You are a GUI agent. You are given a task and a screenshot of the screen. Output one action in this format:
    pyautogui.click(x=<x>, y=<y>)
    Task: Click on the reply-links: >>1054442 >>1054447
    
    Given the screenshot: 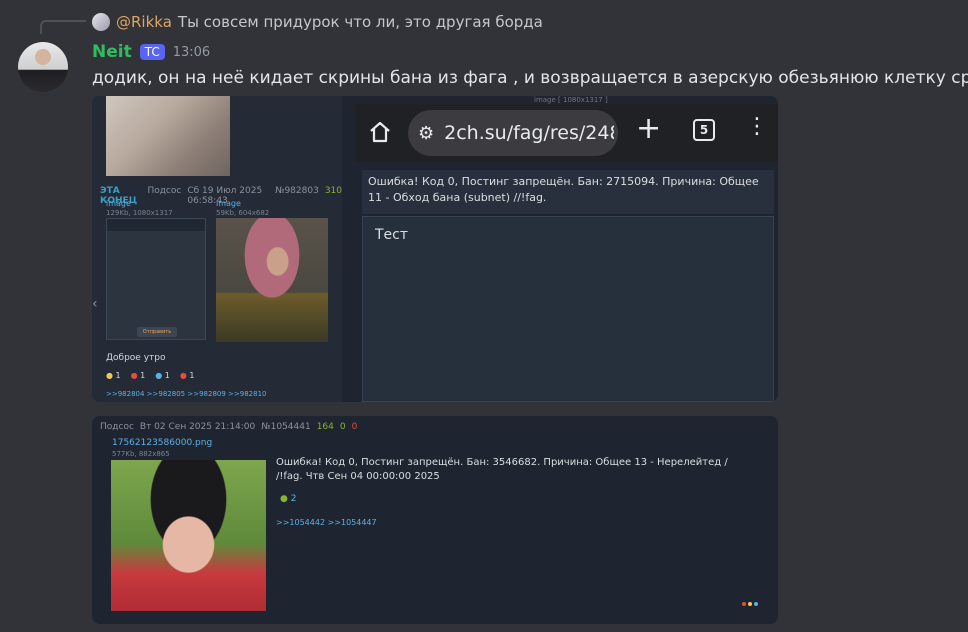 What is the action you would take?
    pyautogui.click(x=326, y=522)
    